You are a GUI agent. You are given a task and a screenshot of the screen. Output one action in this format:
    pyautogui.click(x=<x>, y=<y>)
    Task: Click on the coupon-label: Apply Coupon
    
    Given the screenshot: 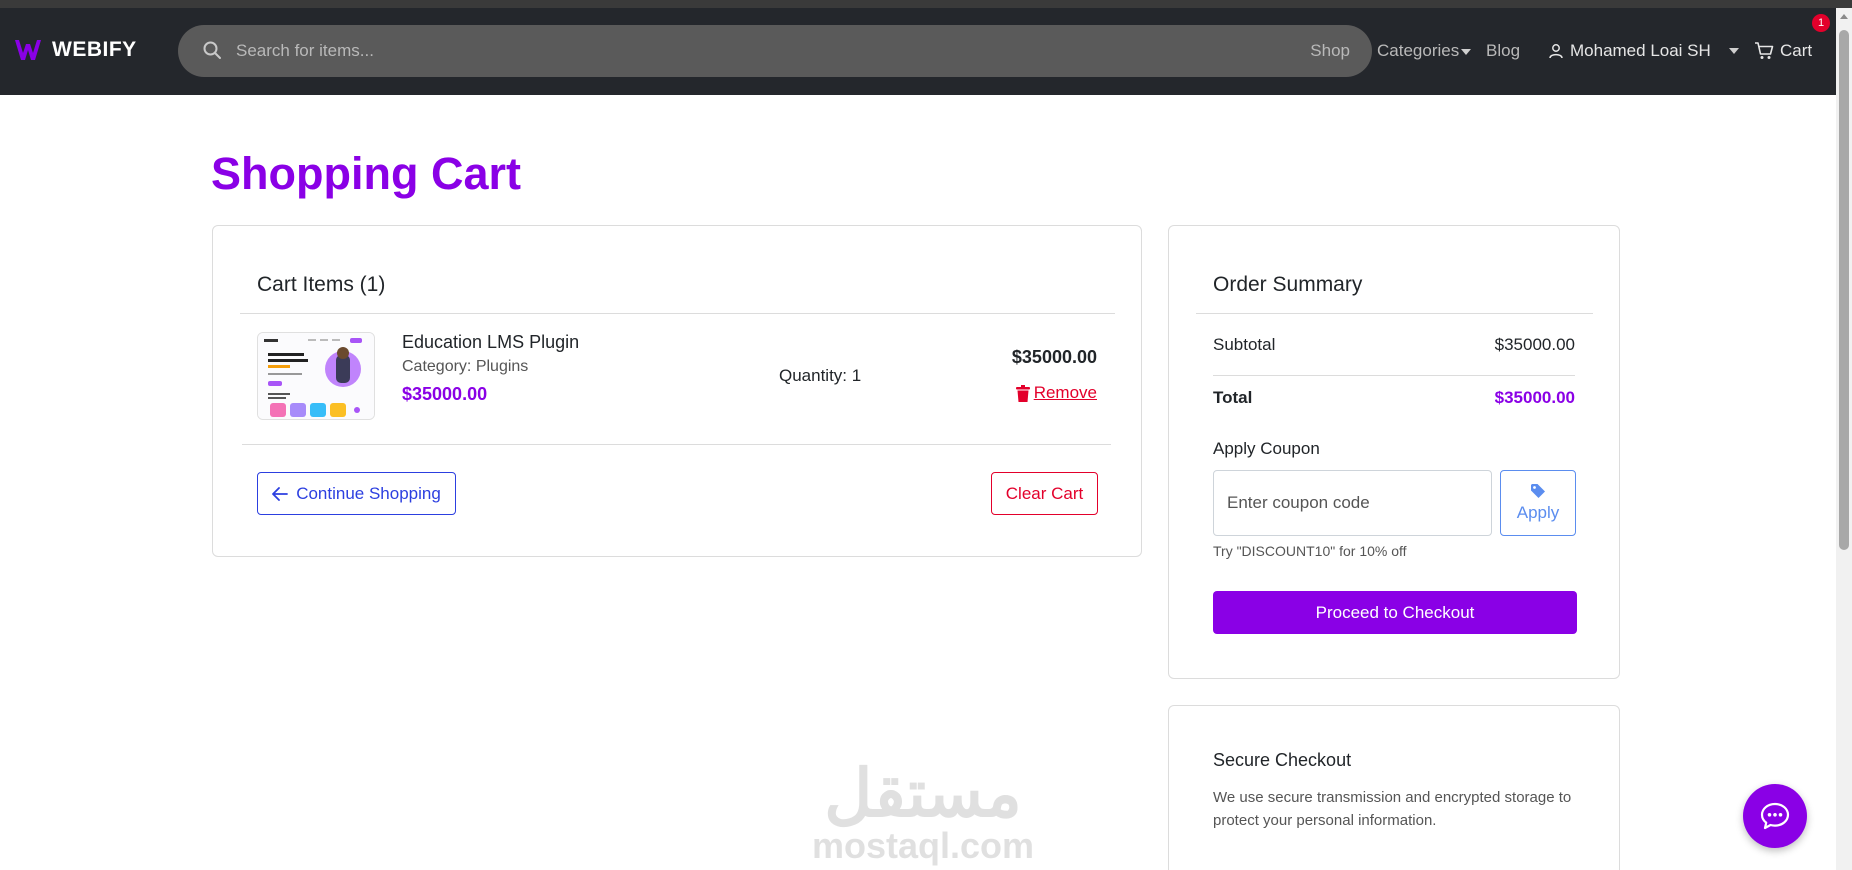 What is the action you would take?
    pyautogui.click(x=1266, y=448)
    